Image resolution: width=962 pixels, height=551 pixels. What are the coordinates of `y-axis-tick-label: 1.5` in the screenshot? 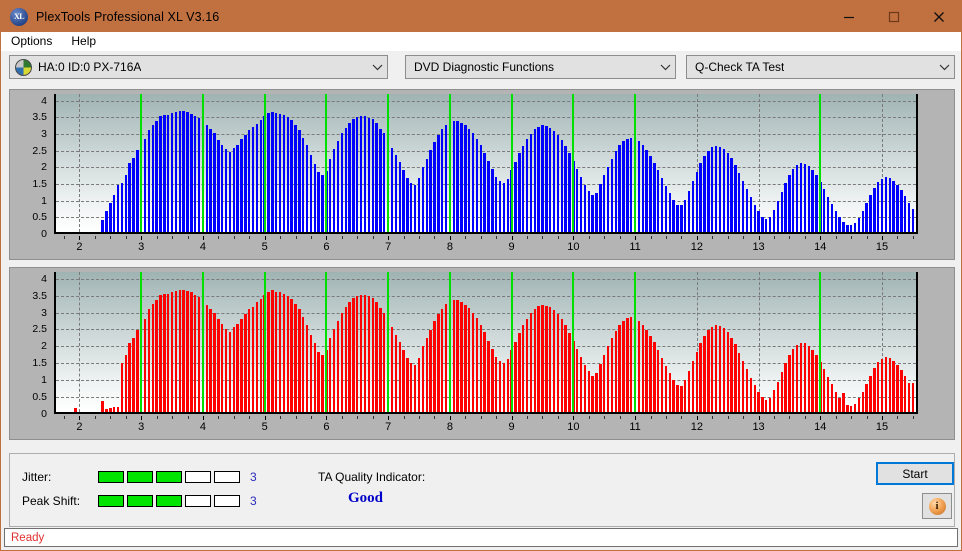 It's located at (39, 363).